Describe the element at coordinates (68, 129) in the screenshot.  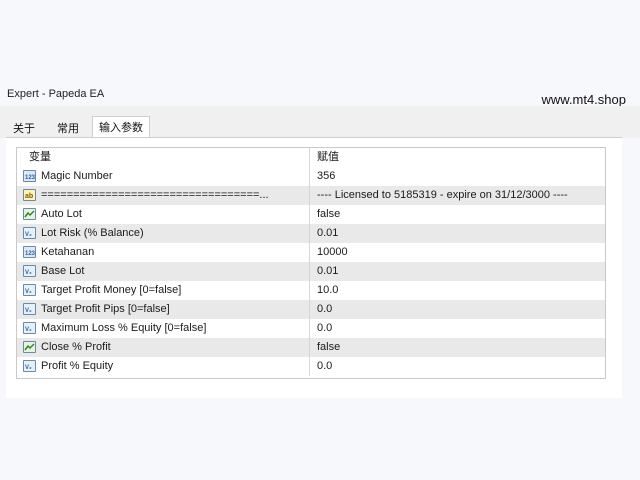
I see `tab-common: 常用` at that location.